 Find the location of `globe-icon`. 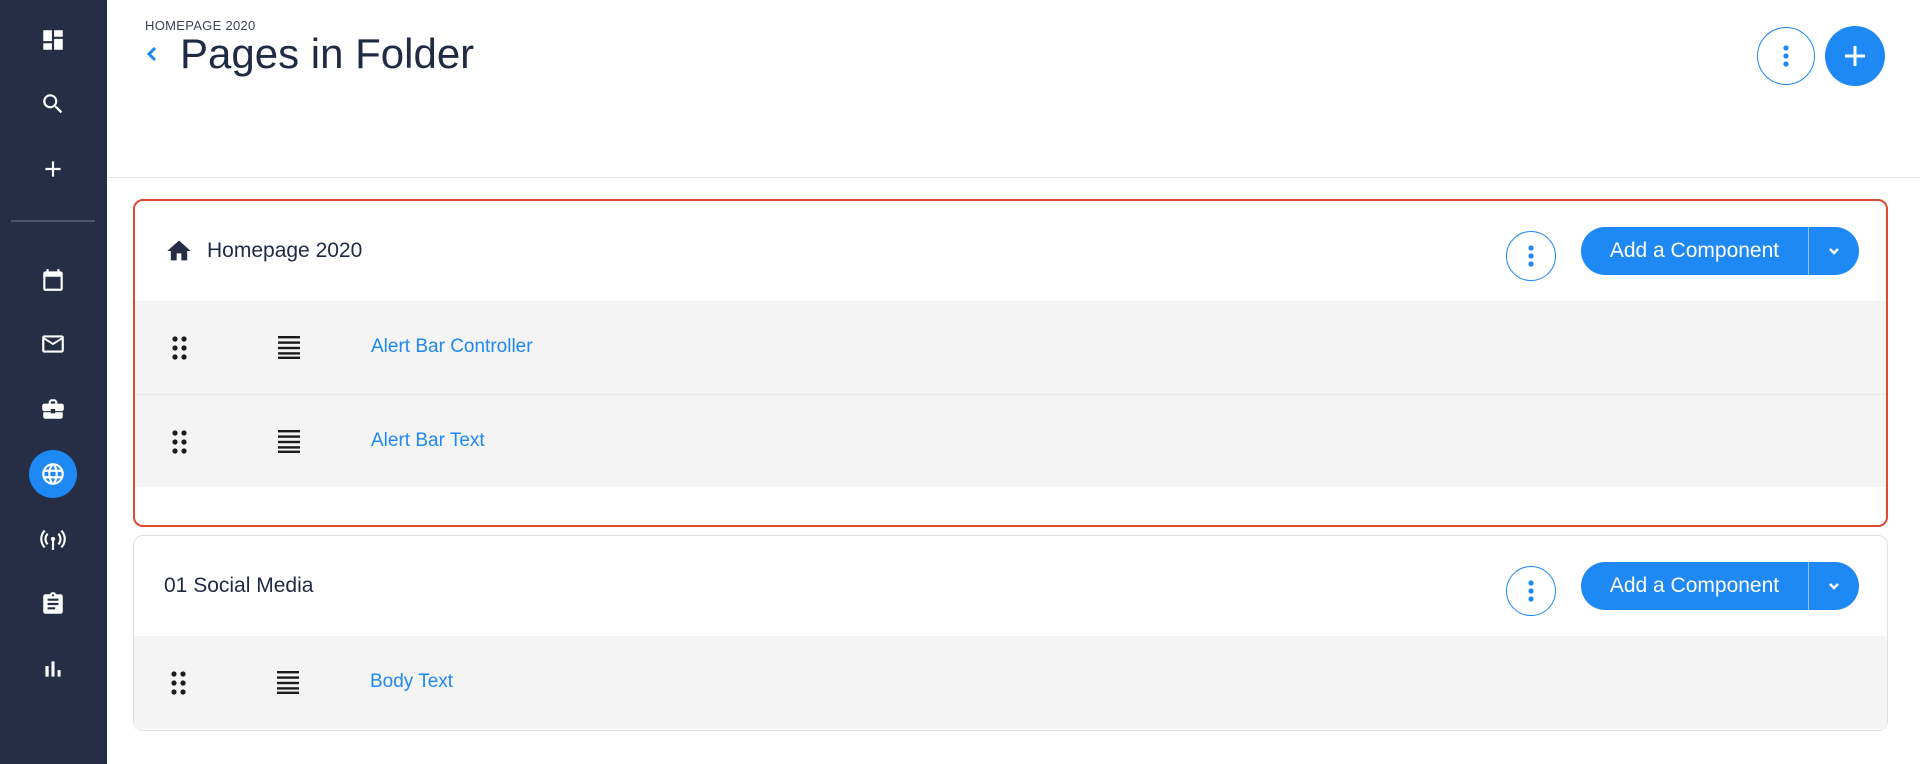

globe-icon is located at coordinates (53, 474).